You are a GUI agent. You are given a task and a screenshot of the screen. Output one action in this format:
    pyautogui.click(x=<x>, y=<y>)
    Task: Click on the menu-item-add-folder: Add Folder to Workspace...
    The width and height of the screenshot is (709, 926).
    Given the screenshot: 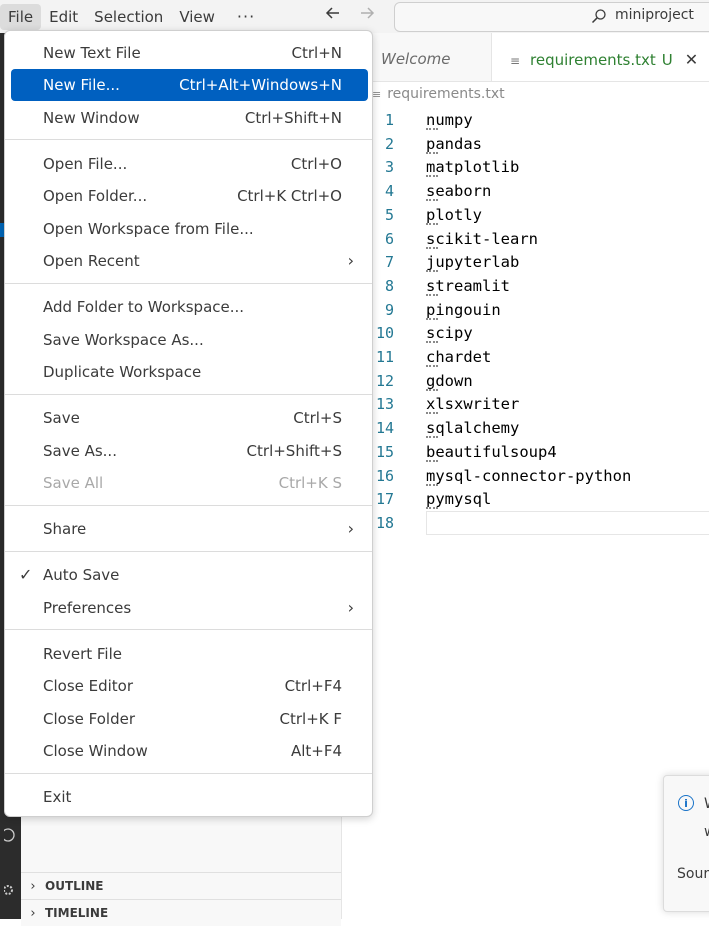 What is the action you would take?
    pyautogui.click(x=189, y=307)
    